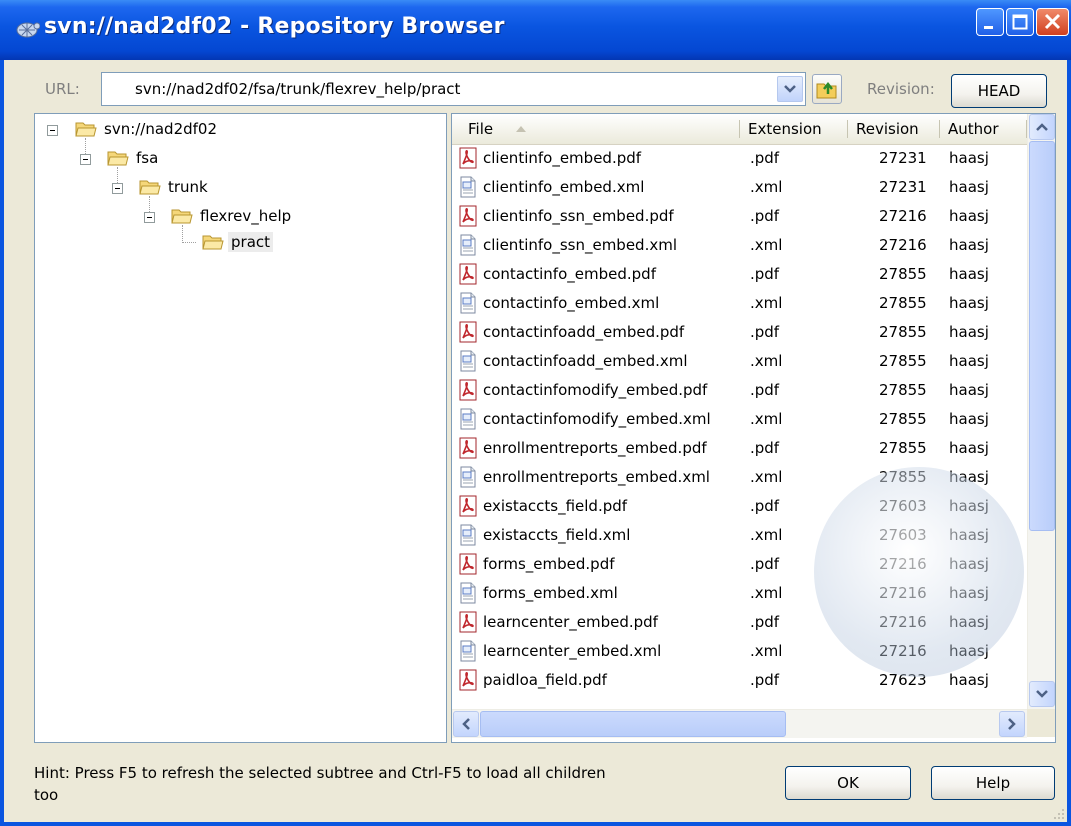 This screenshot has height=826, width=1071. I want to click on file-name-cell: contactinfomodify_embed.pdf, so click(595, 390).